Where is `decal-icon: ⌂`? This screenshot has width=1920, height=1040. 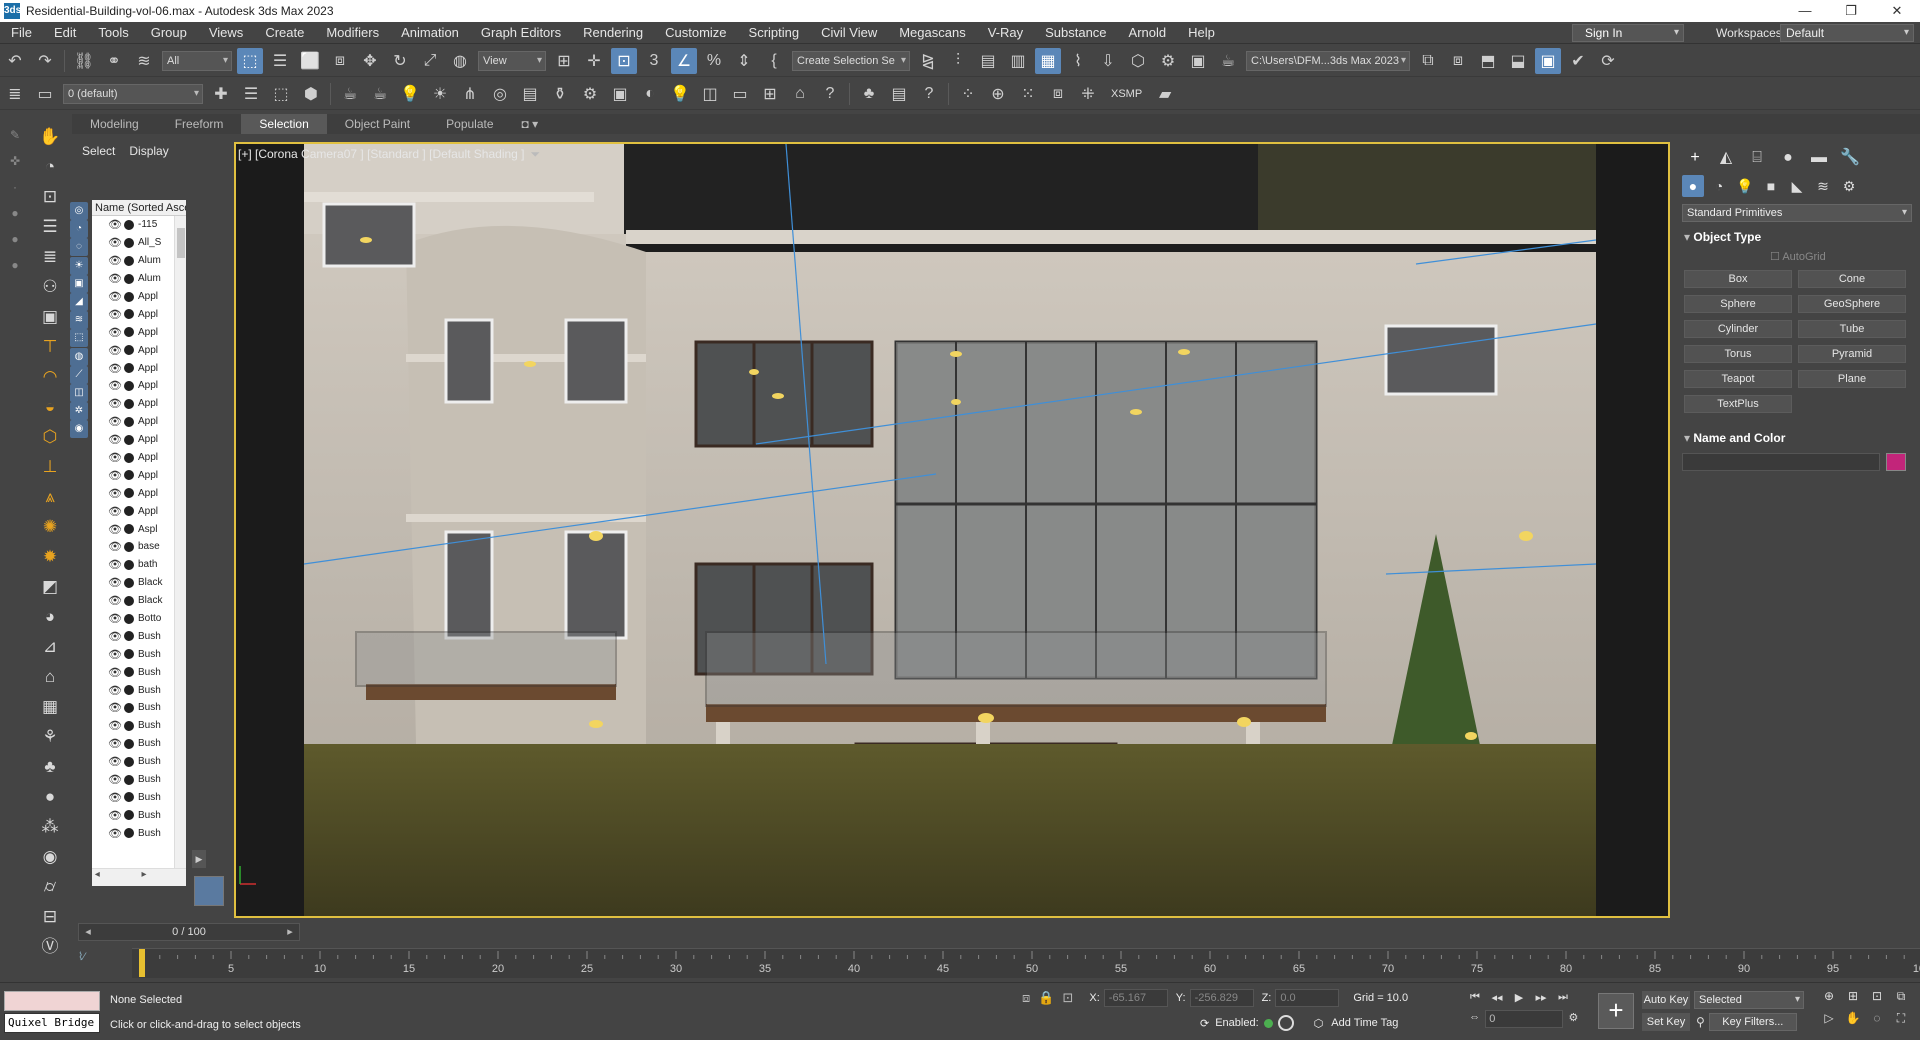 decal-icon: ⌂ is located at coordinates (800, 94).